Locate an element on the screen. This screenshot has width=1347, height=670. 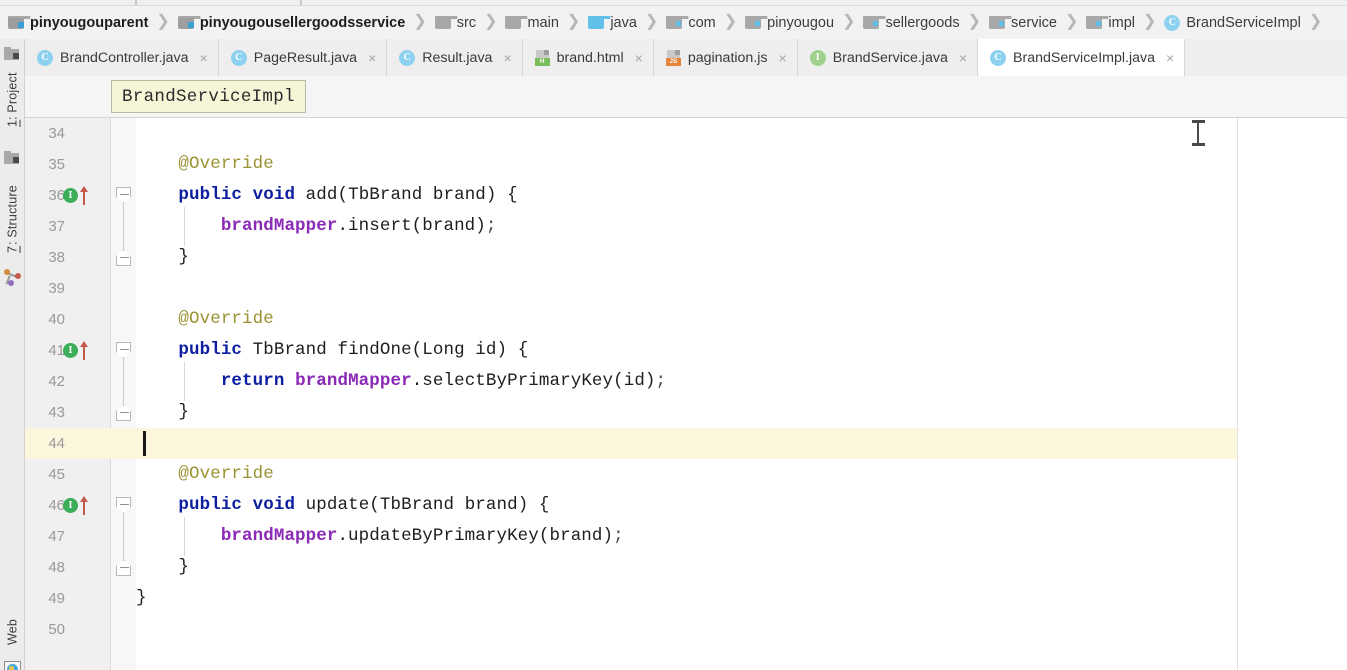
scroll-gutter is located at coordinates (1292, 394).